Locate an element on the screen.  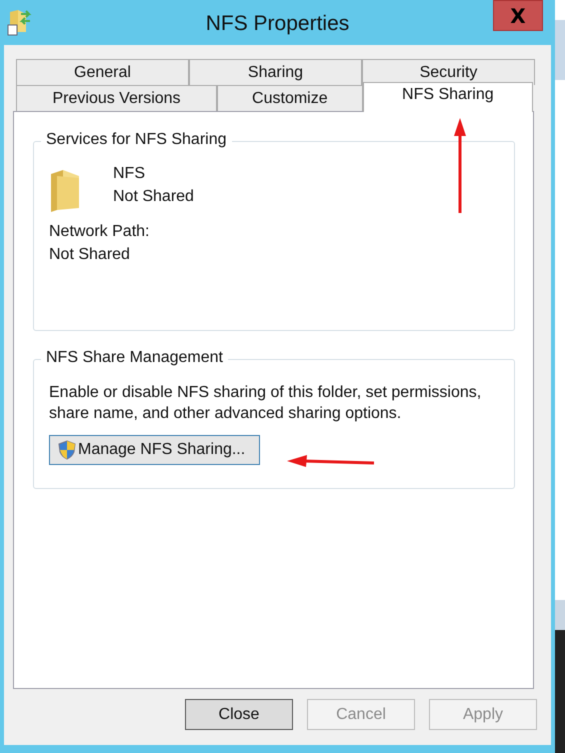
group-title: NFS Share Management is located at coordinates (134, 358).